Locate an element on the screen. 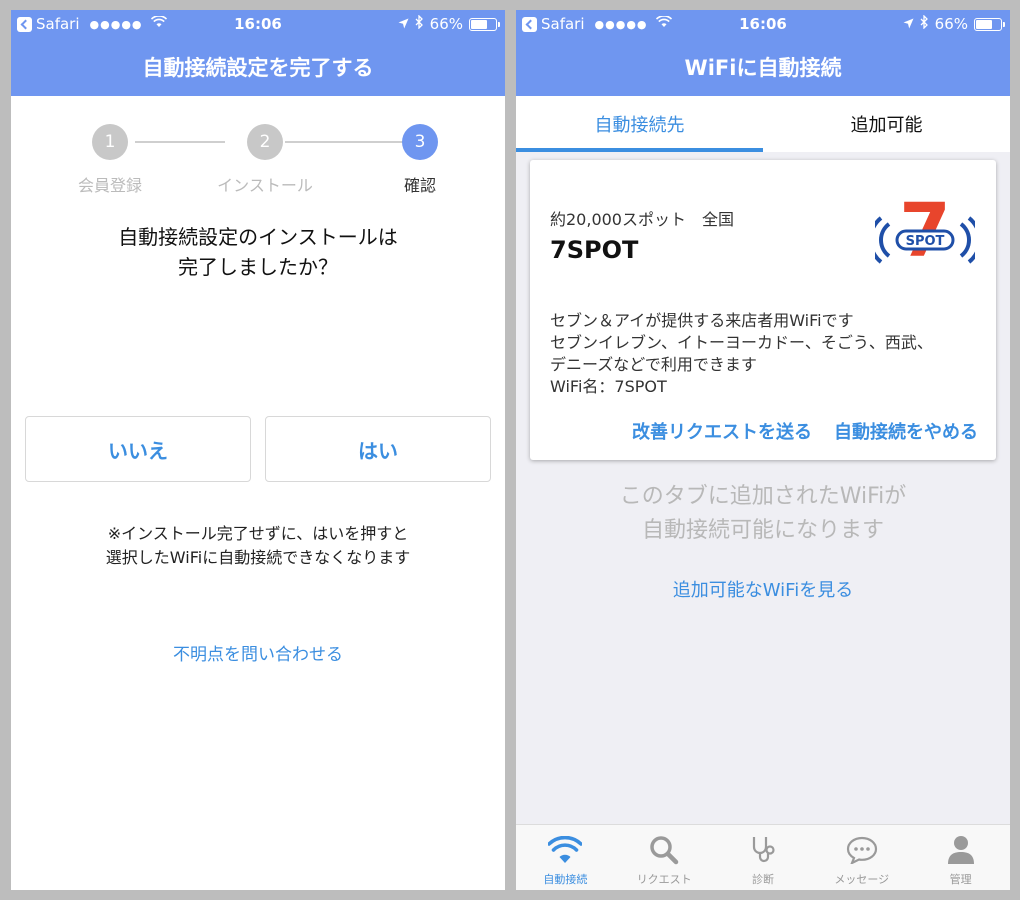 Image resolution: width=1020 pixels, height=900 pixels. nav-title: 自動接続設定を完了する is located at coordinates (258, 67).